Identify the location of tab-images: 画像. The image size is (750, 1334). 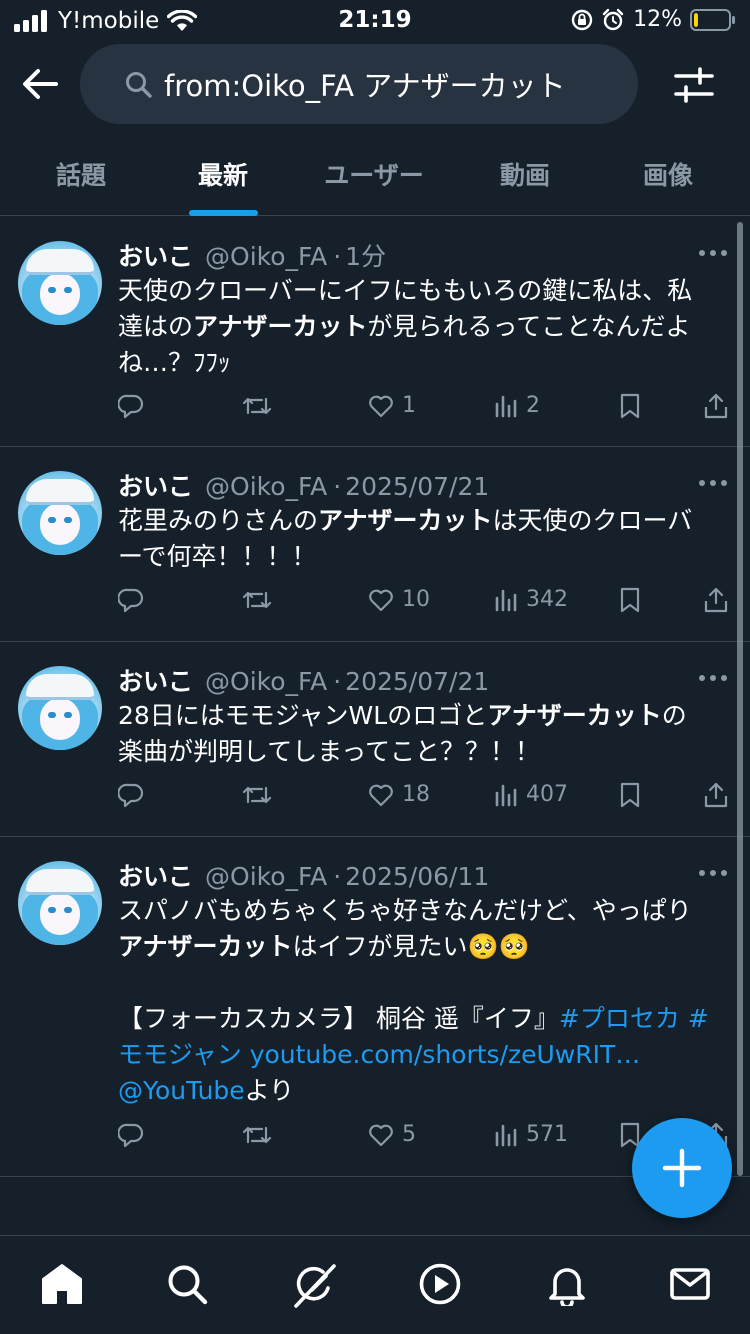
(668, 174).